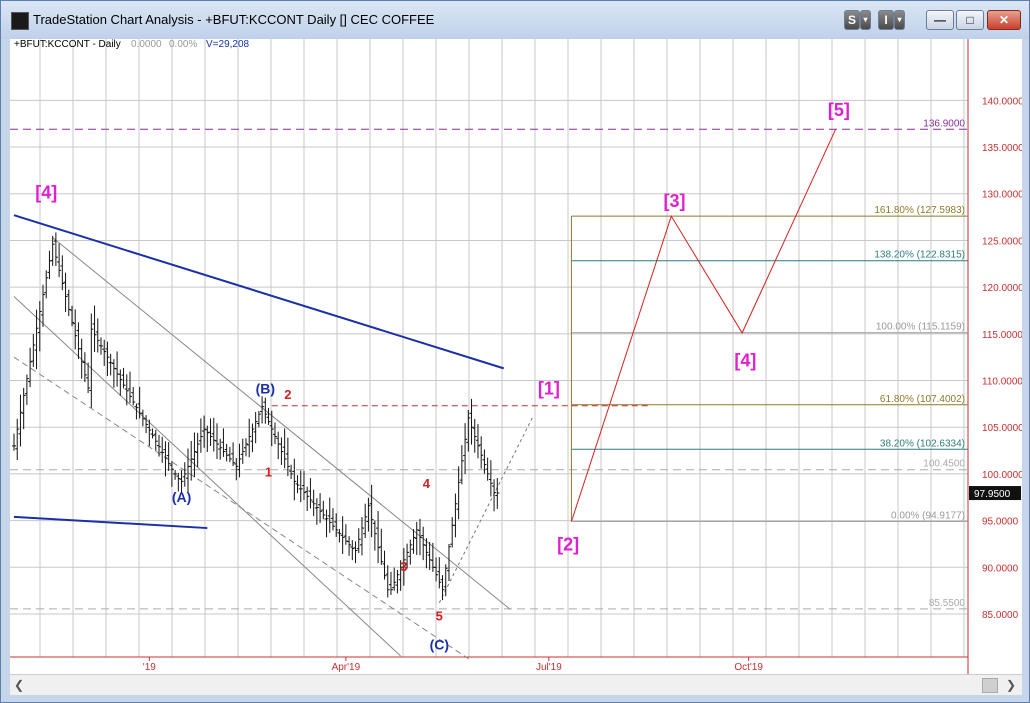 The width and height of the screenshot is (1030, 703). I want to click on wave-label: 3, so click(403, 566).